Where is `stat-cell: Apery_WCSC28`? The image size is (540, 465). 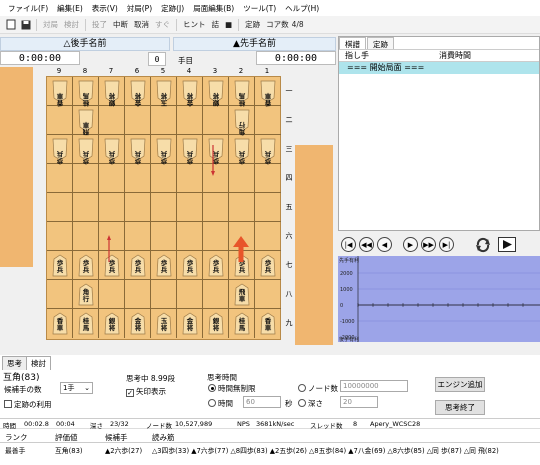
stat-cell: Apery_WCSC28 is located at coordinates (395, 424).